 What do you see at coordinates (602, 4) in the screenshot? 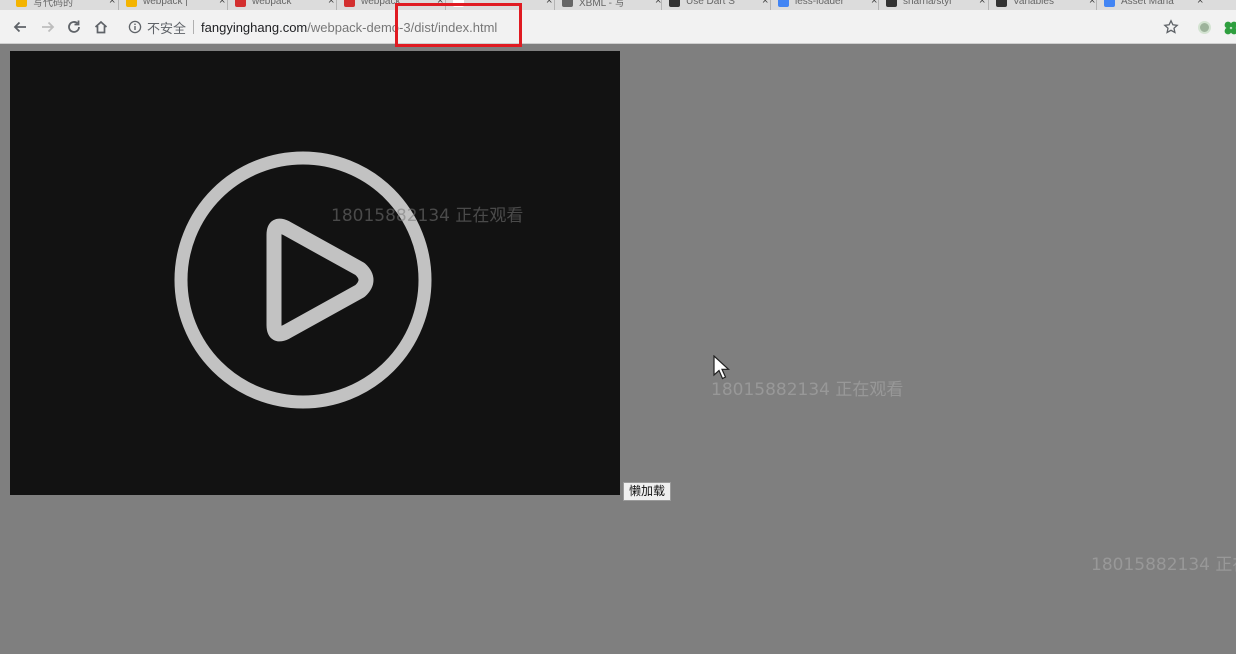
I see `tab-title: XBML - 写` at bounding box center [602, 4].